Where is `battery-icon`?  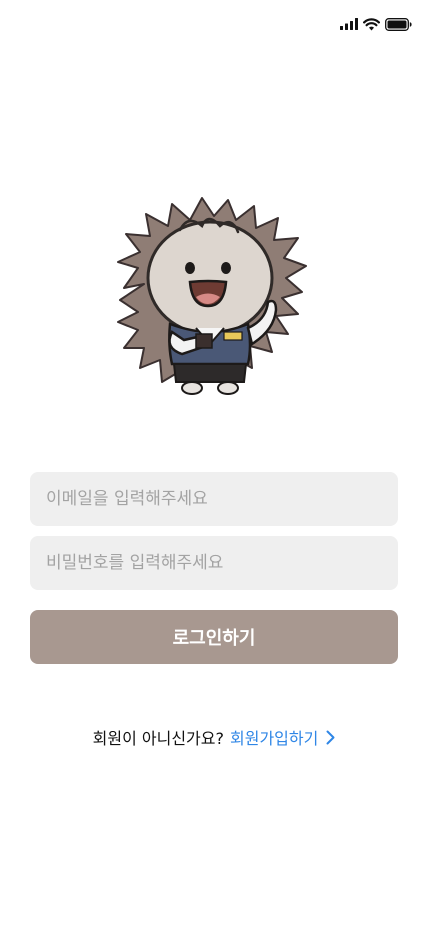
battery-icon is located at coordinates (398, 24).